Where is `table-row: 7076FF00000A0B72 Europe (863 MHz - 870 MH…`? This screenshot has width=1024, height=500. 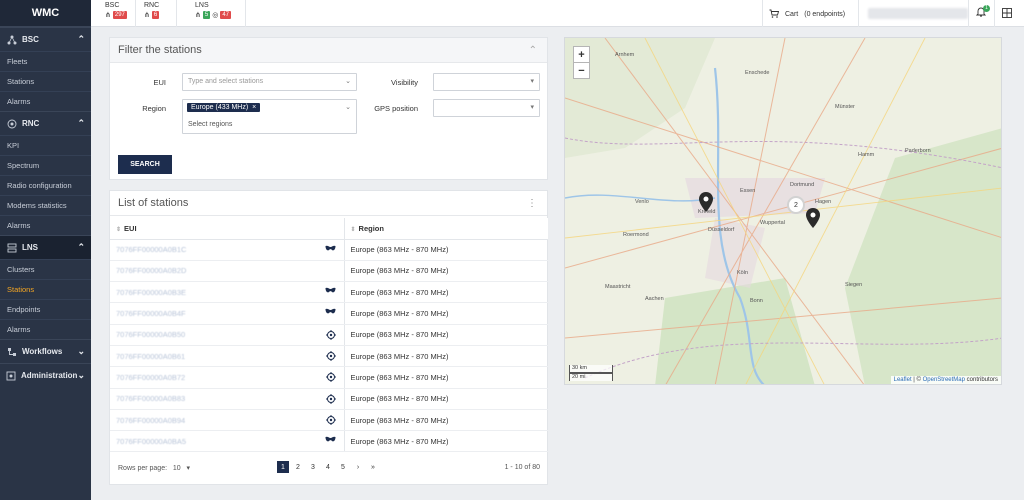 table-row: 7076FF00000A0B72 Europe (863 MHz - 870 MH… is located at coordinates (329, 377).